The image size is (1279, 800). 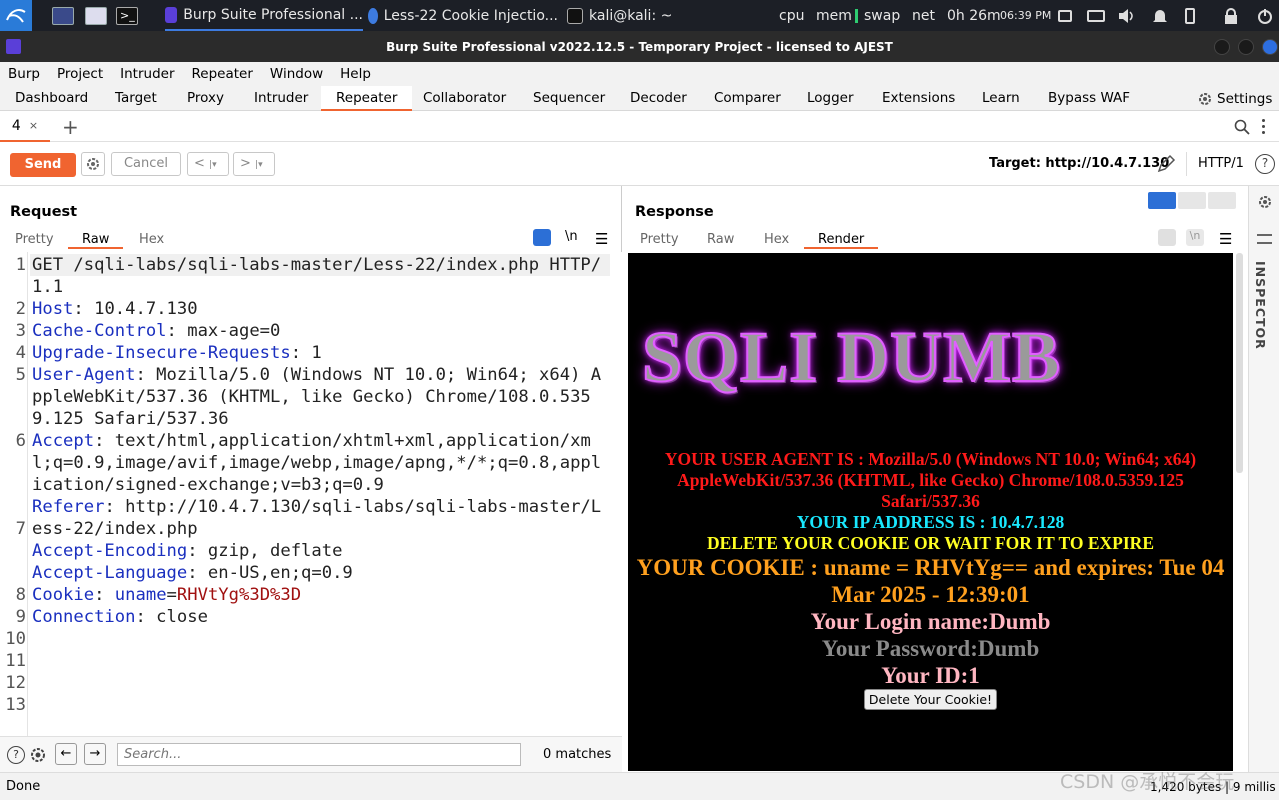 I want to click on repeater-tab-4: 4 ×, so click(x=25, y=126).